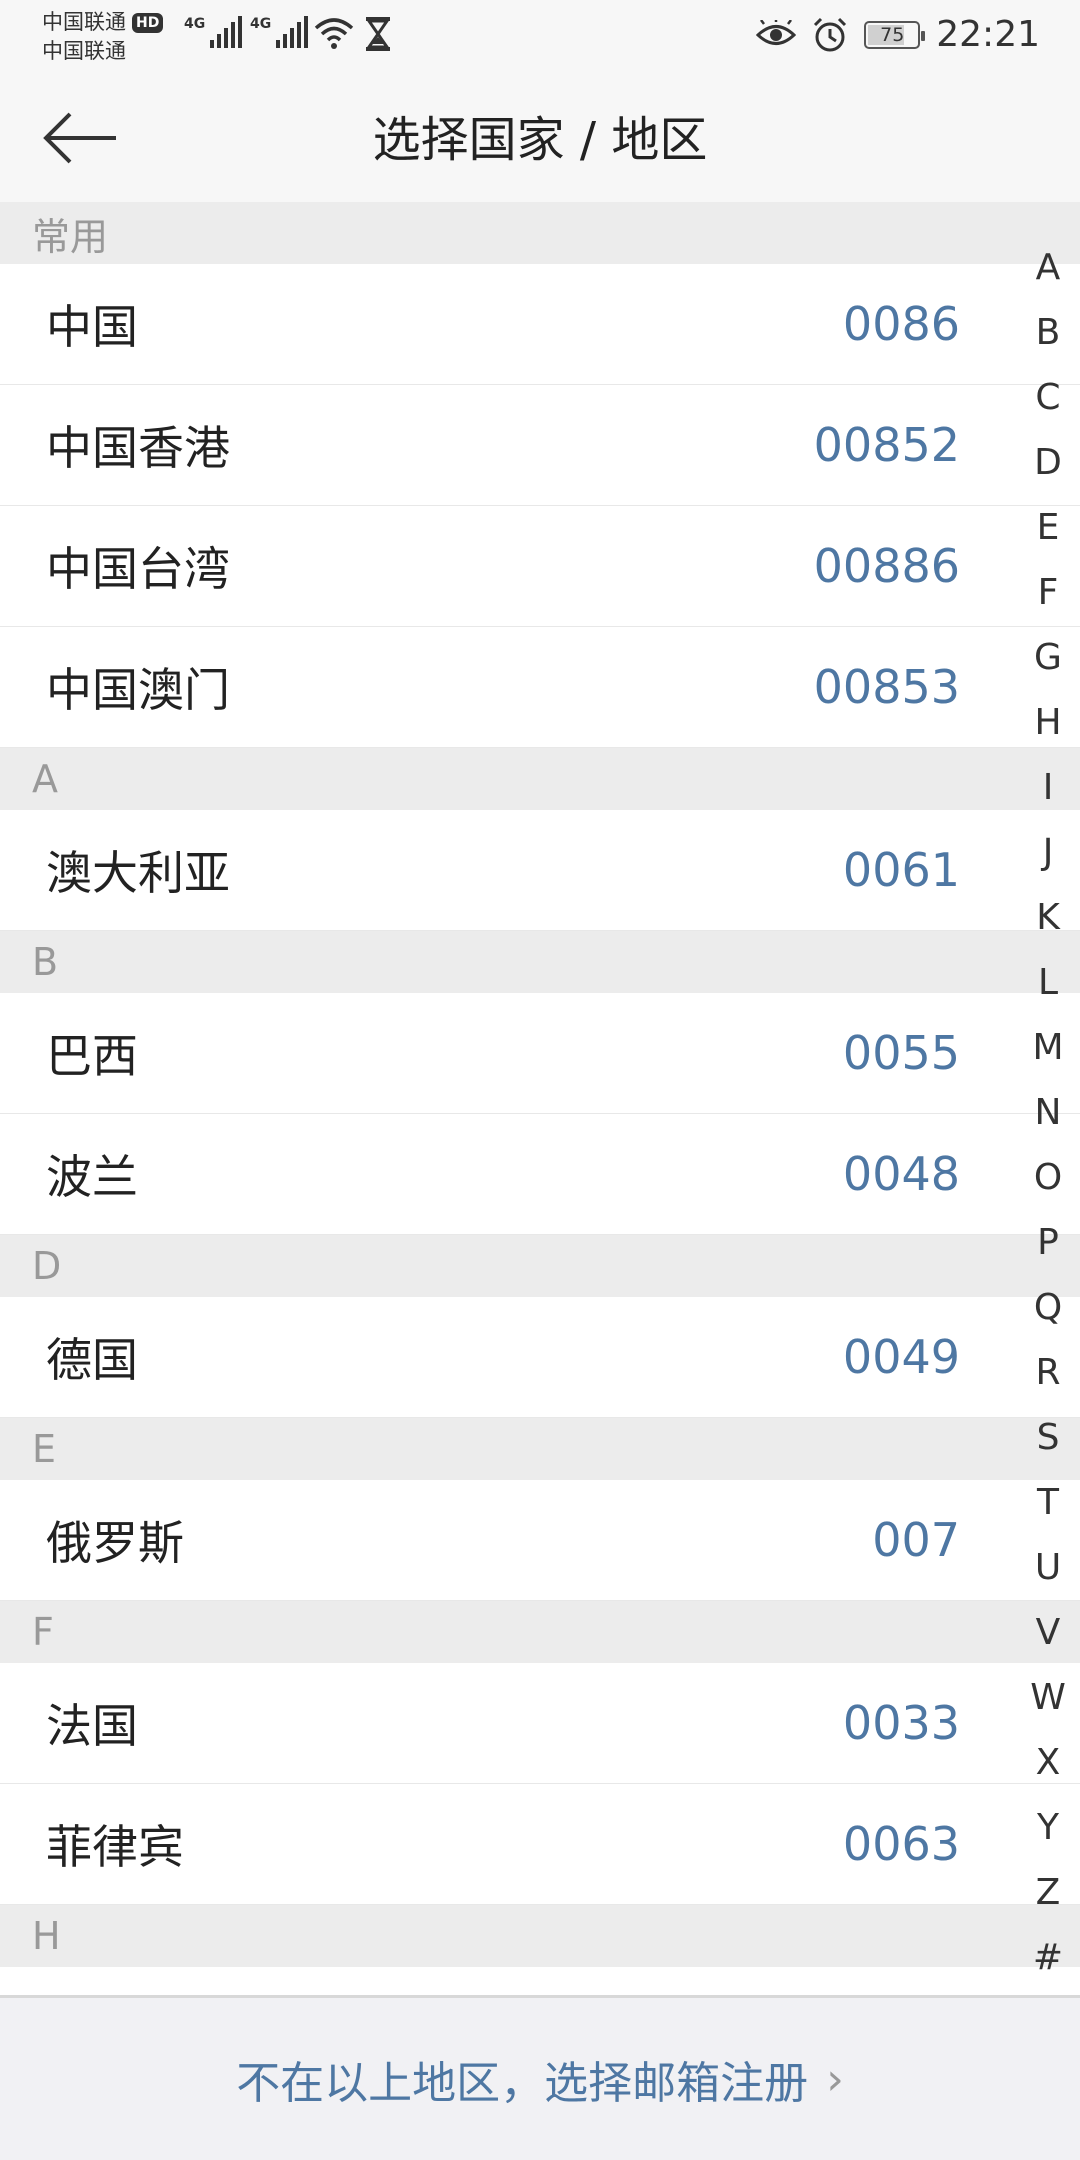  What do you see at coordinates (886, 445) in the screenshot?
I see `country-code: 00852` at bounding box center [886, 445].